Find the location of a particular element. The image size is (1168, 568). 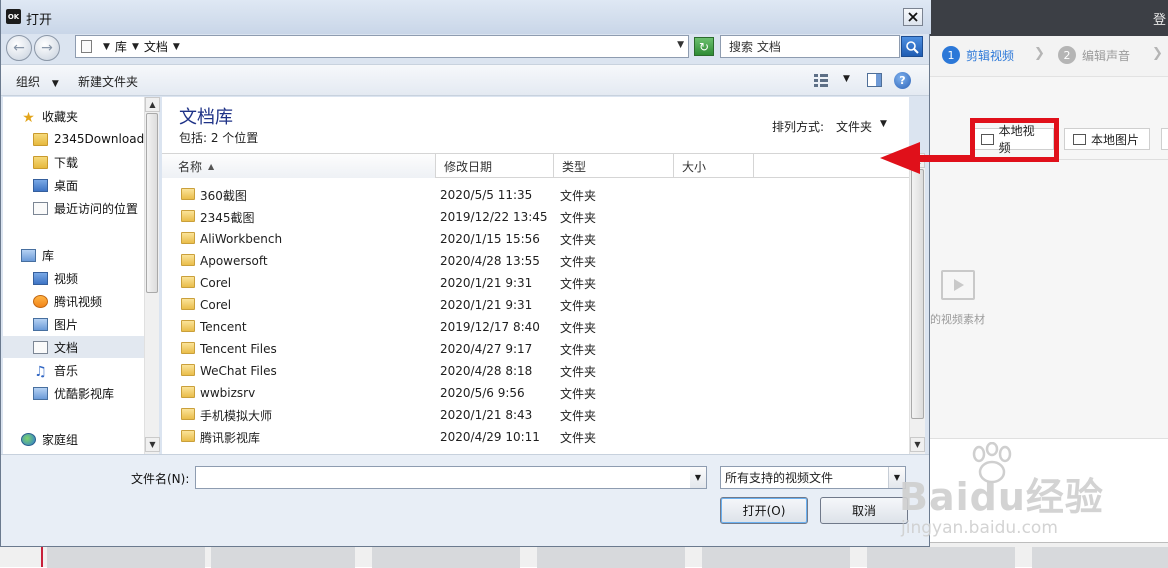

scroll-up-arrow-icon: ▲ is located at coordinates (152, 104).